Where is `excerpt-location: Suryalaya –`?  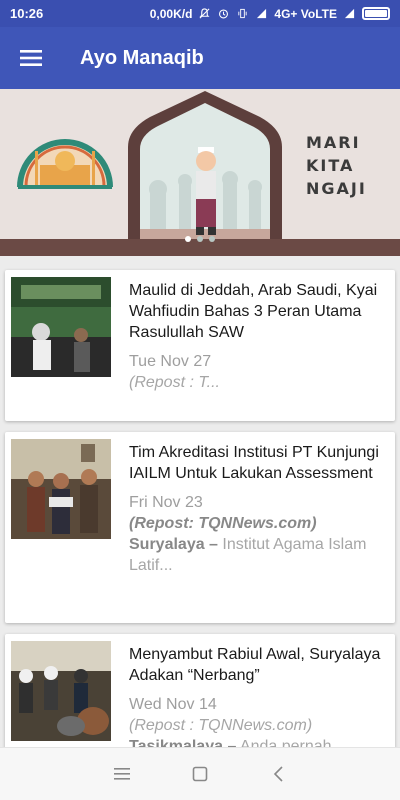 excerpt-location: Suryalaya – is located at coordinates (173, 544).